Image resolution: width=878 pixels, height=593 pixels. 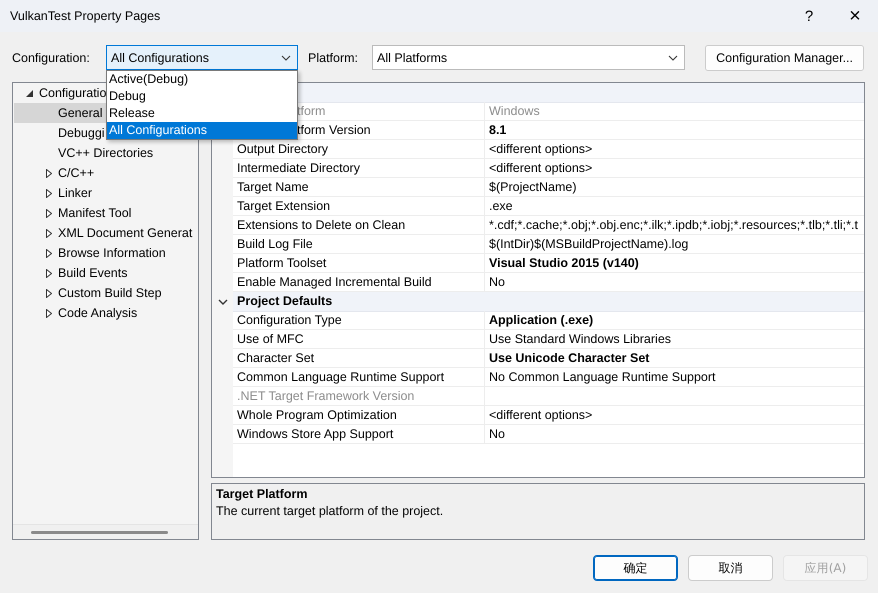 What do you see at coordinates (340, 377) in the screenshot?
I see `property-name: Common Language Runtime Support` at bounding box center [340, 377].